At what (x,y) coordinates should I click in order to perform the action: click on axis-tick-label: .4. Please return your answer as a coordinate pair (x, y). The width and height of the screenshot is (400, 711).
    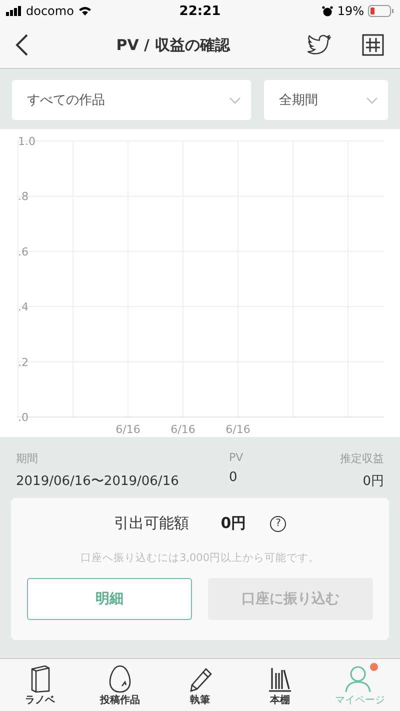
    Looking at the image, I should click on (23, 307).